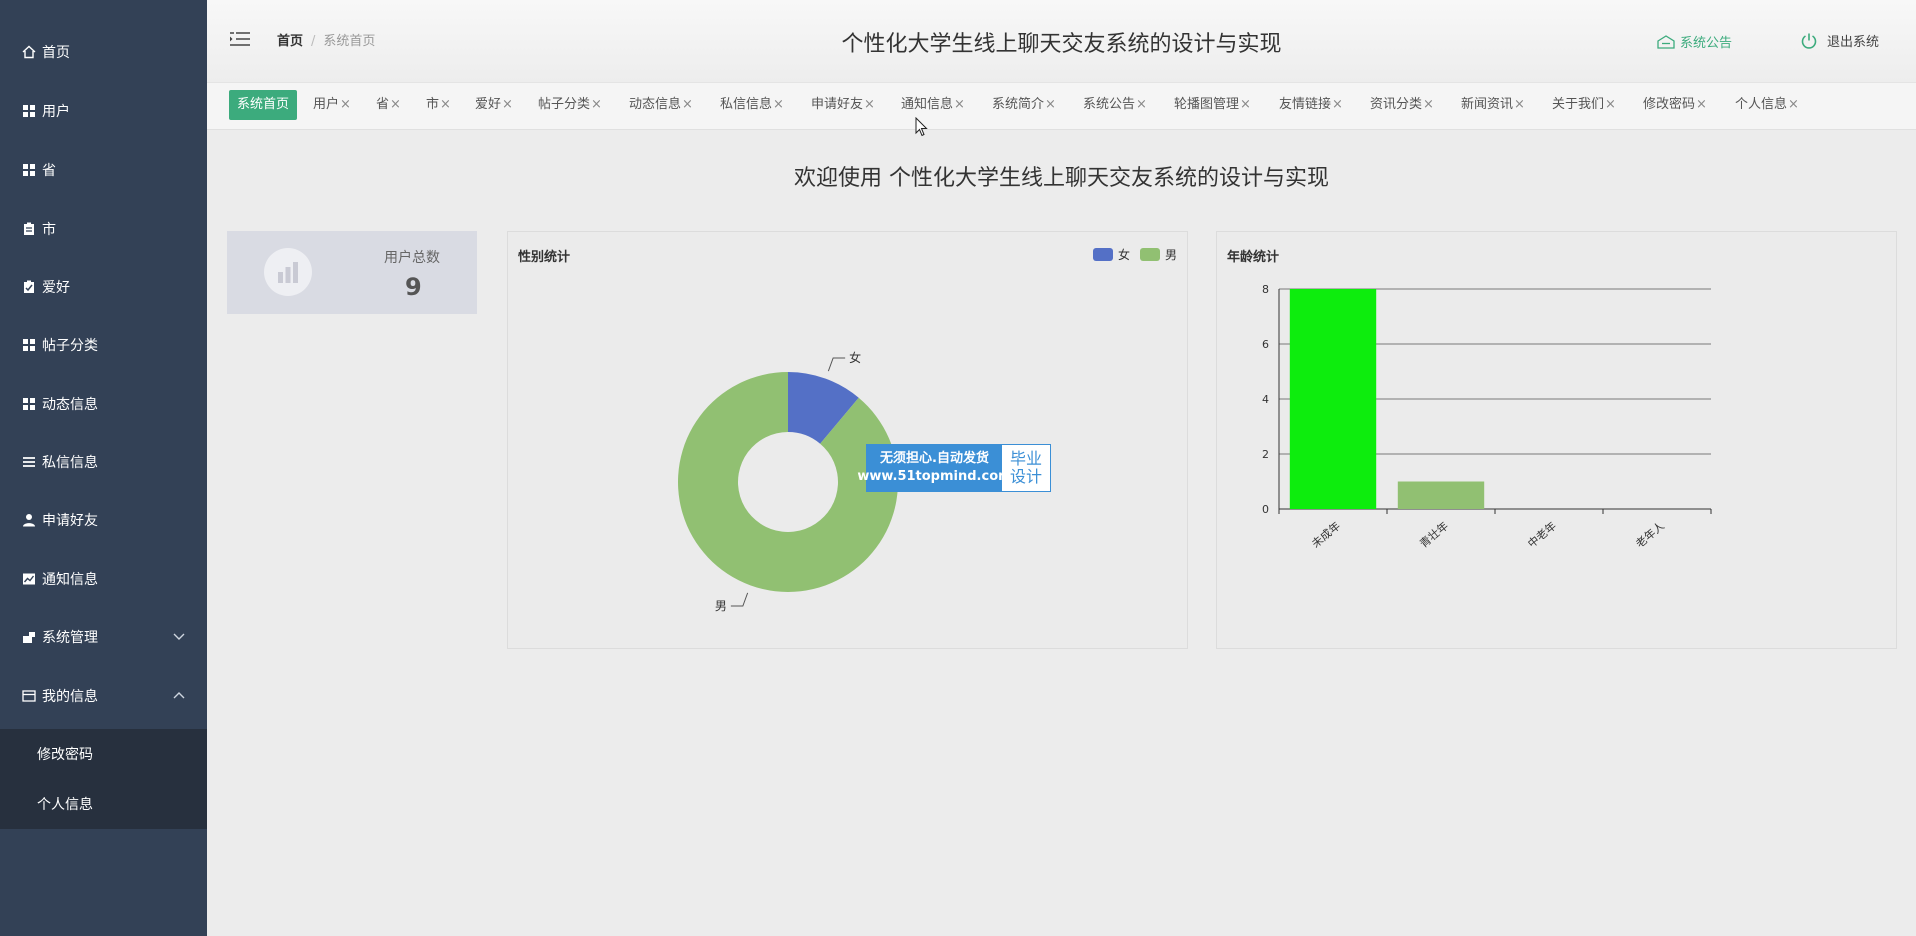  Describe the element at coordinates (934, 468) in the screenshot. I see `watermark-left: 无须担心.自动发货 www.51topmind.com` at that location.